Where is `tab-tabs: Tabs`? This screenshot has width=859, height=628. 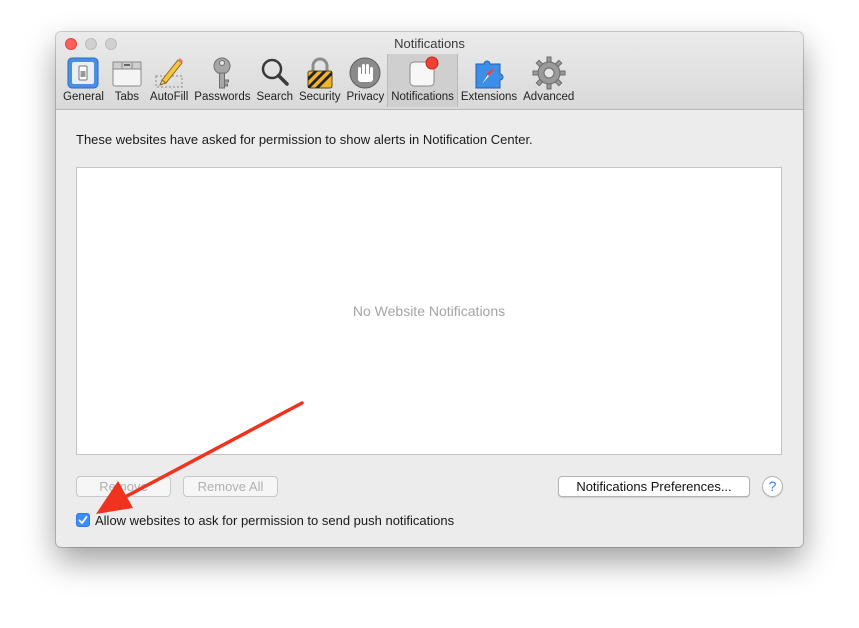
tab-tabs: Tabs is located at coordinates (127, 80).